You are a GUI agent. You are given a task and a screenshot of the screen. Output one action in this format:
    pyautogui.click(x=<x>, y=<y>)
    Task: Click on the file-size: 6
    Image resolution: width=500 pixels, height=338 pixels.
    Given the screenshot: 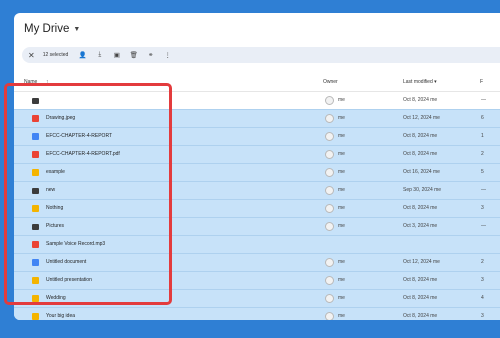 What is the action you would take?
    pyautogui.click(x=482, y=118)
    